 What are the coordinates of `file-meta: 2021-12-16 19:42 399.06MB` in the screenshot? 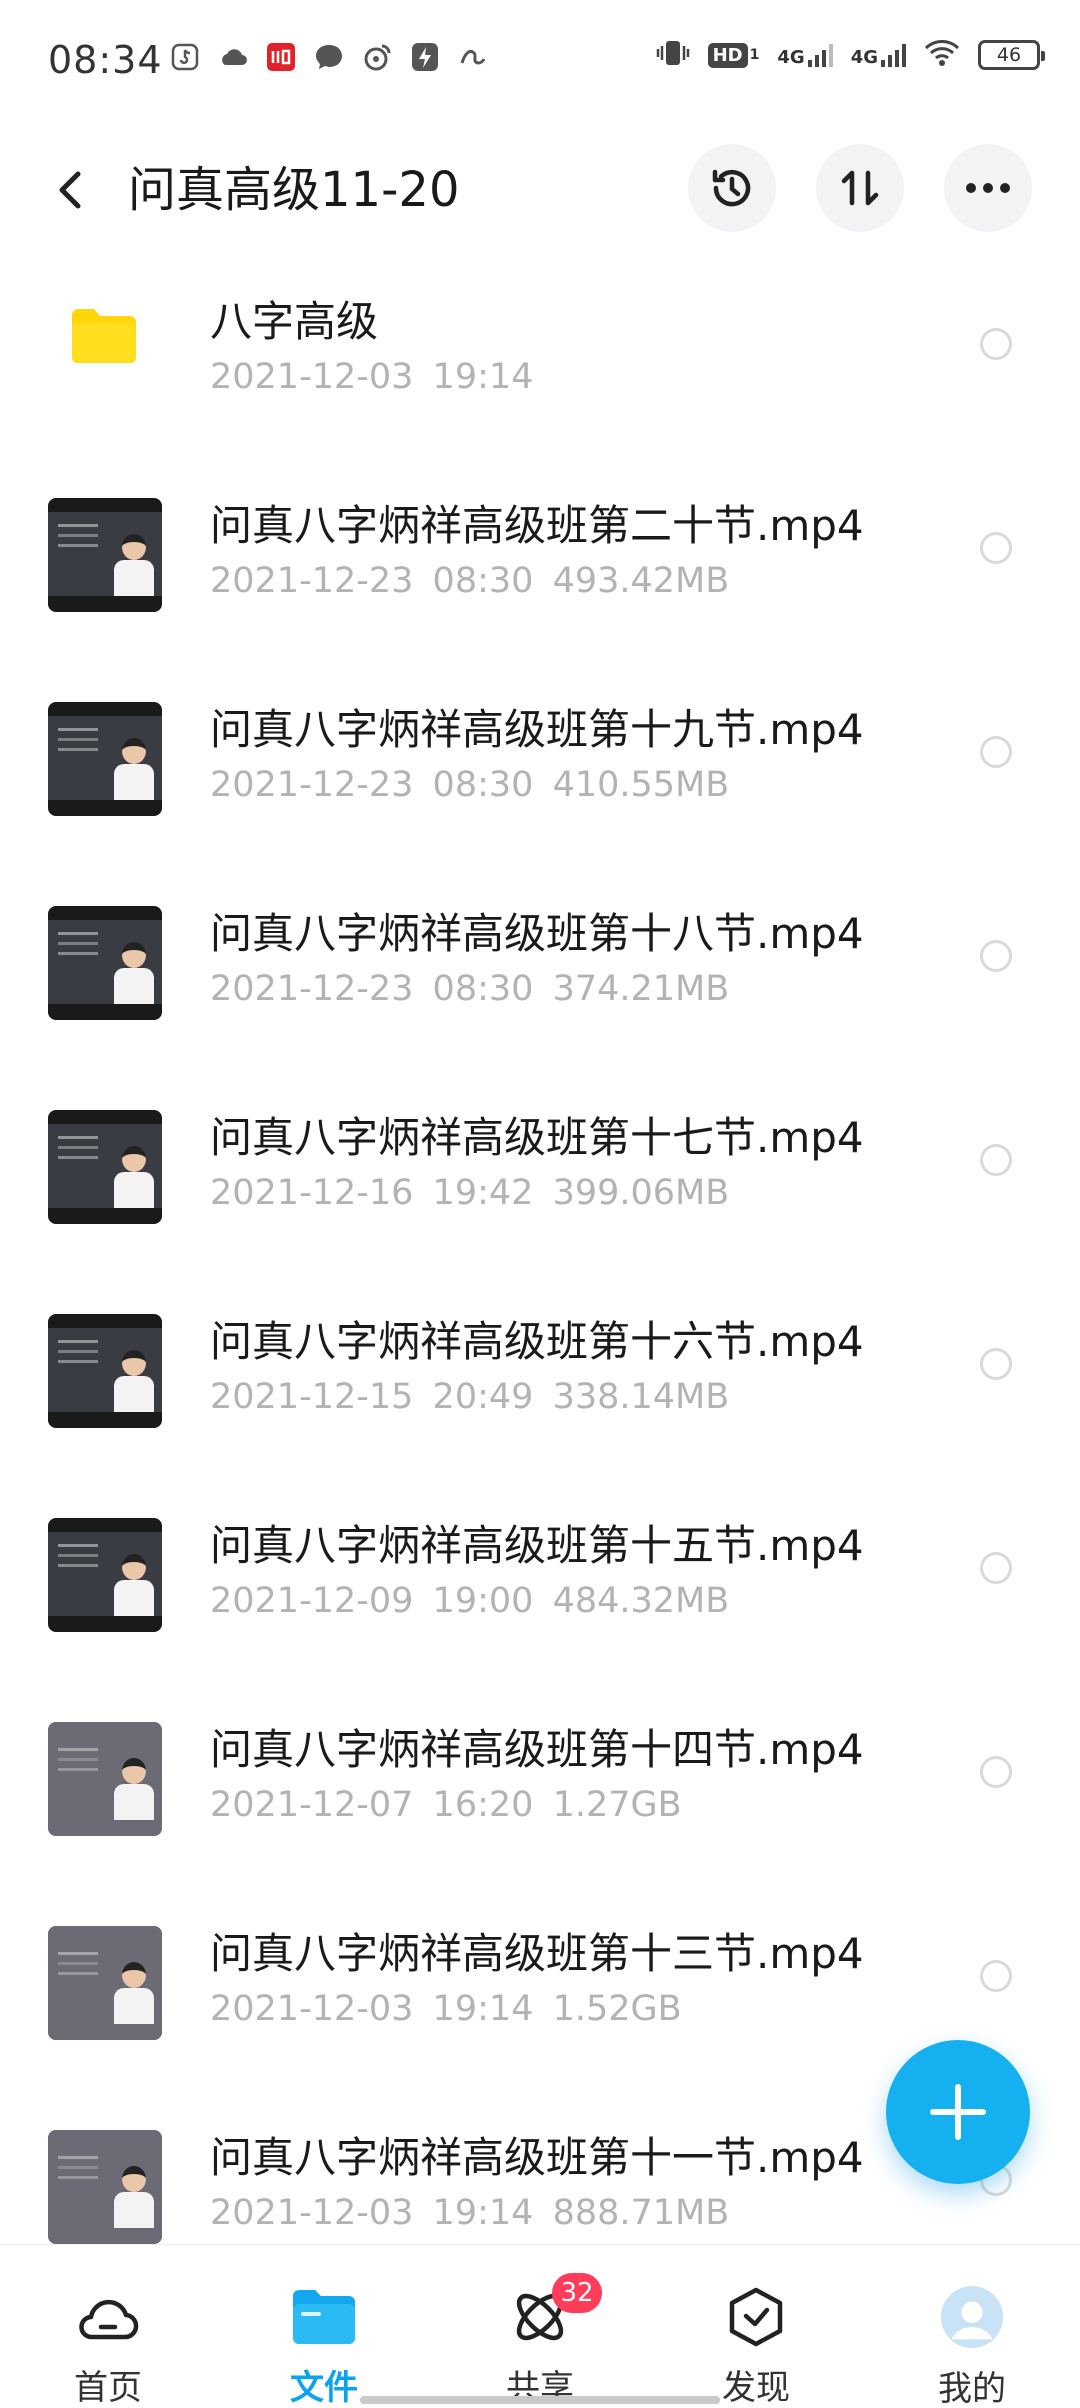 It's located at (470, 1193).